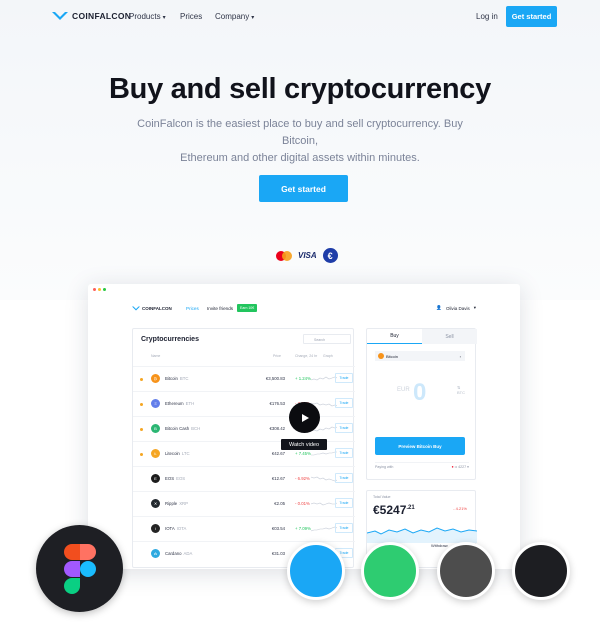 The width and height of the screenshot is (600, 635). What do you see at coordinates (177, 428) in the screenshot?
I see `coin-name-label: Bitcoin Cash` at bounding box center [177, 428].